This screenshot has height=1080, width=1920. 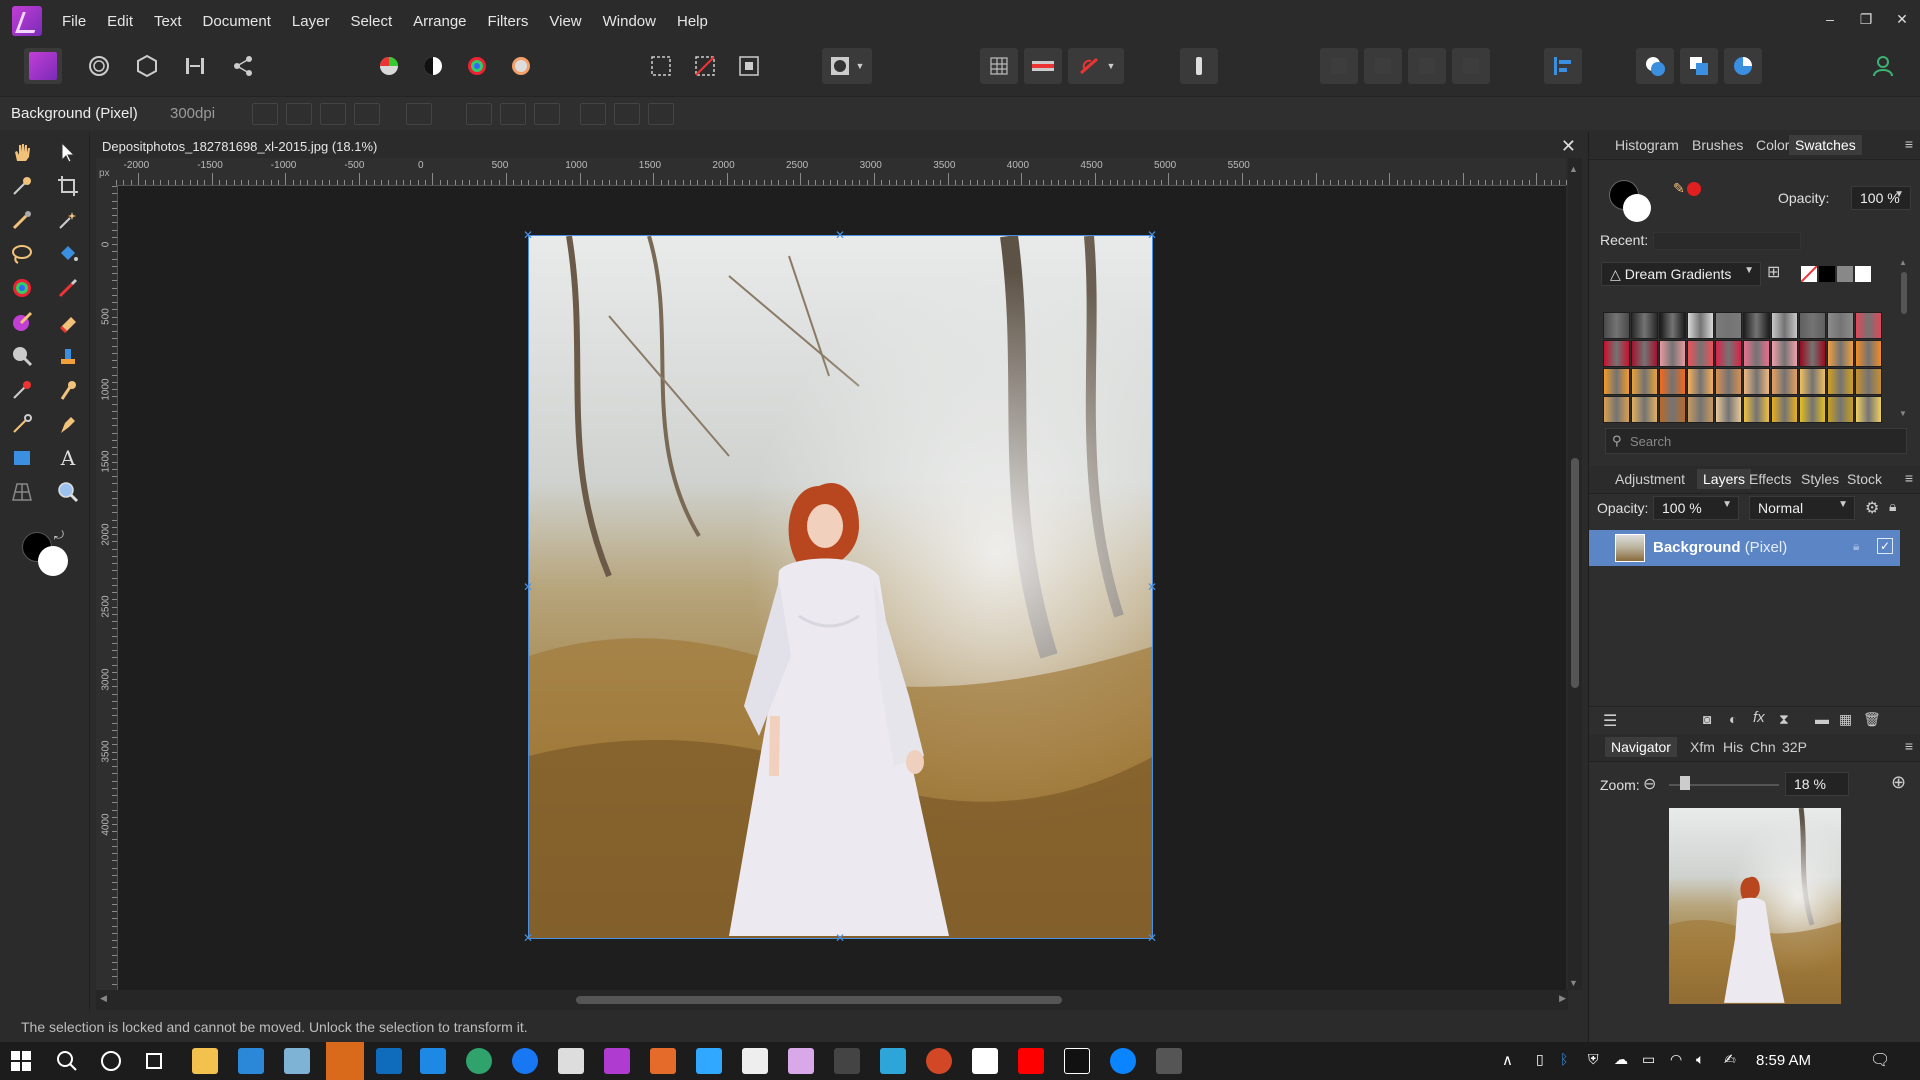 What do you see at coordinates (111, 1061) in the screenshot?
I see `cortana-icon` at bounding box center [111, 1061].